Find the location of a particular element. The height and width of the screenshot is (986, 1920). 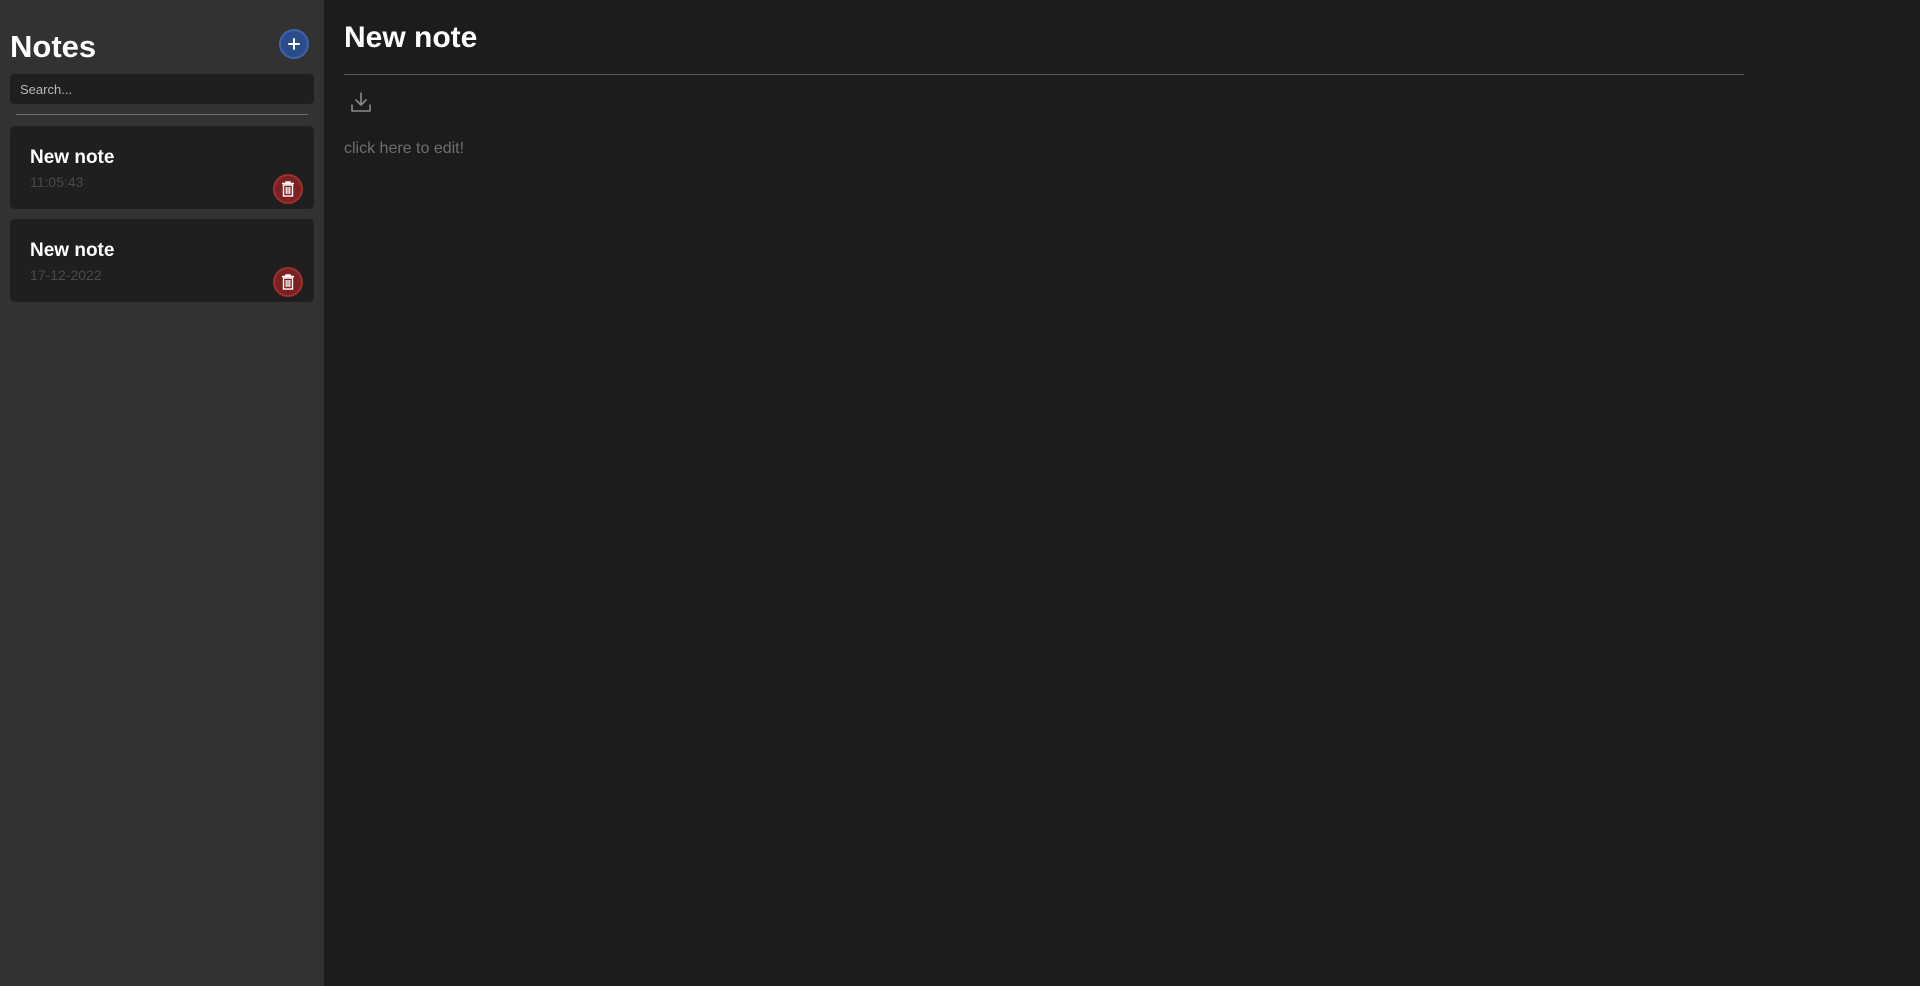

note-card: New note 17-12-2022 is located at coordinates (162, 260).